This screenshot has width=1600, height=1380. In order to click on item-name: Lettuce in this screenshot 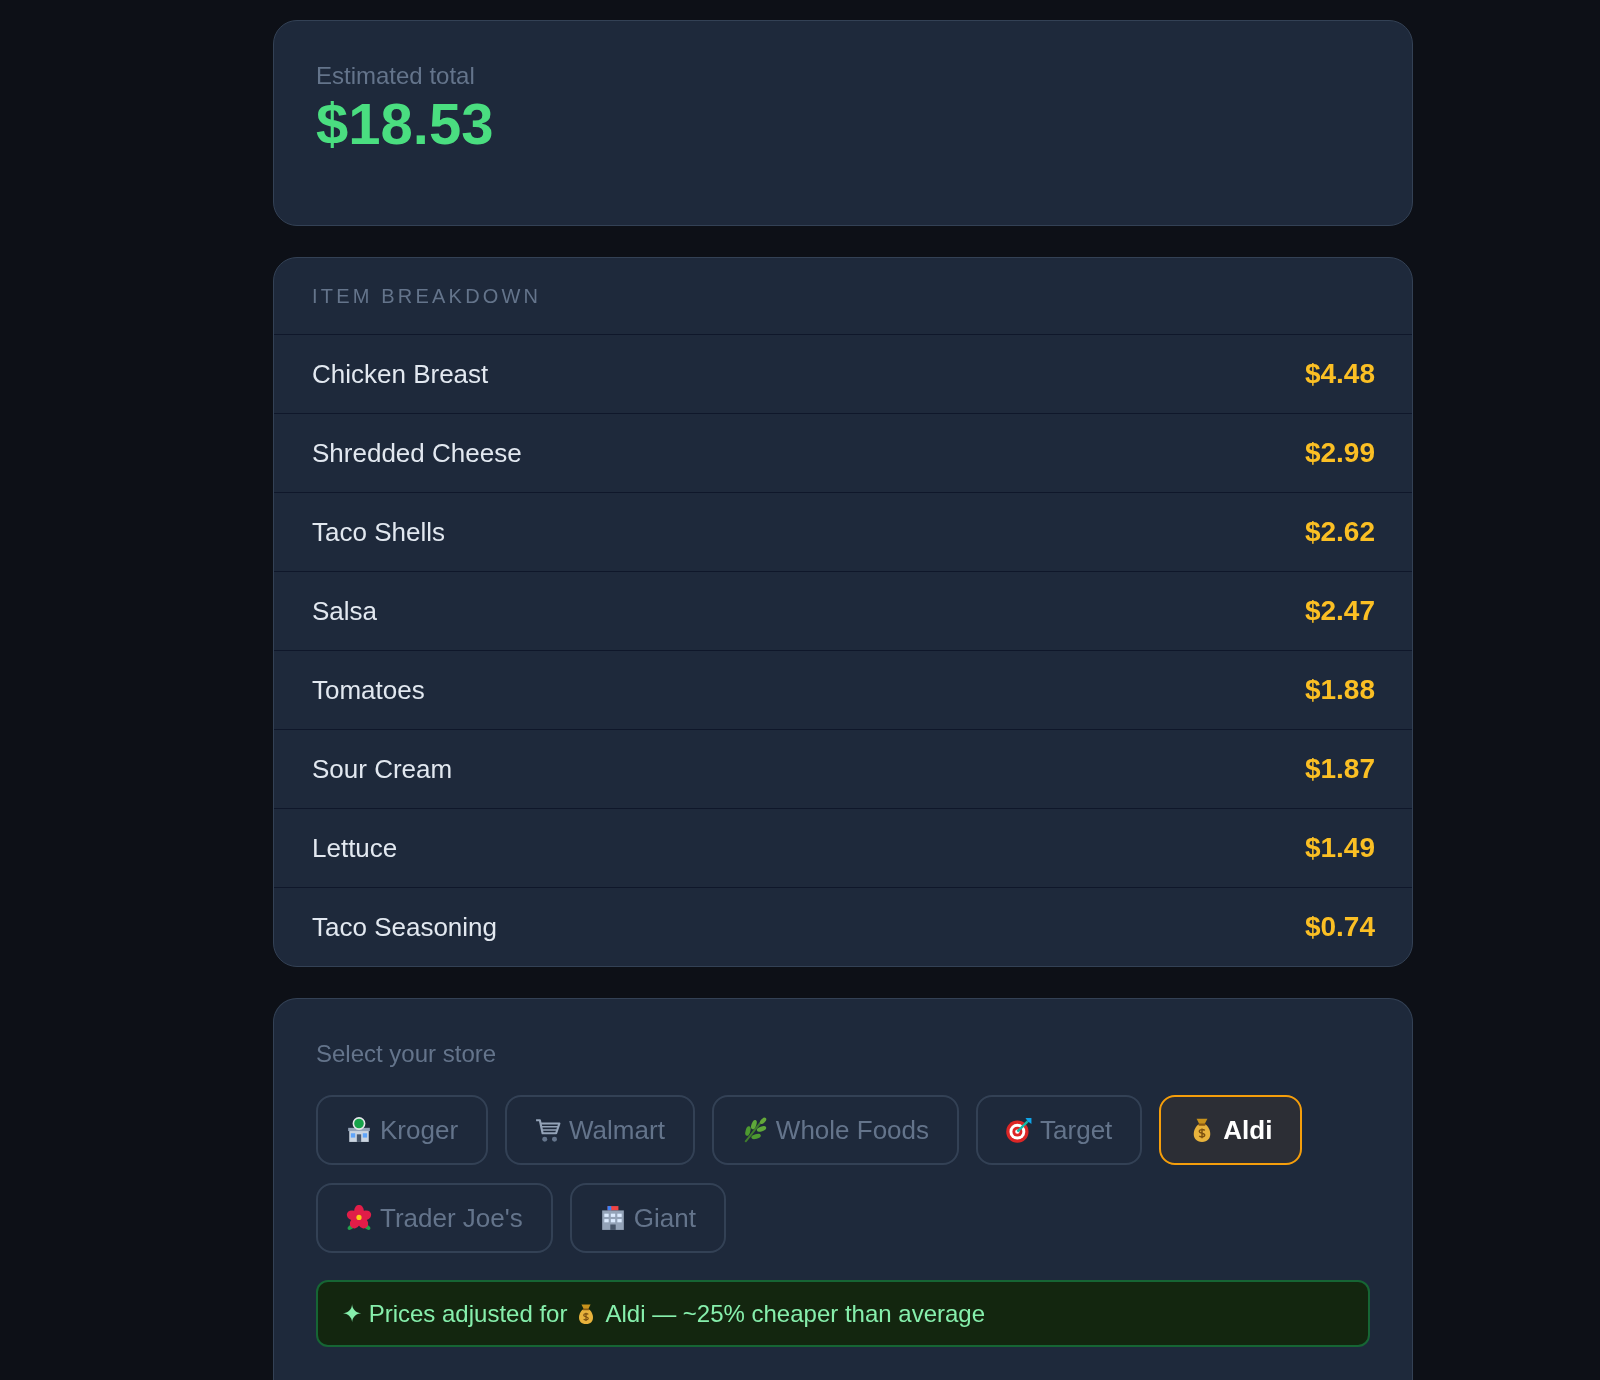, I will do `click(355, 848)`.